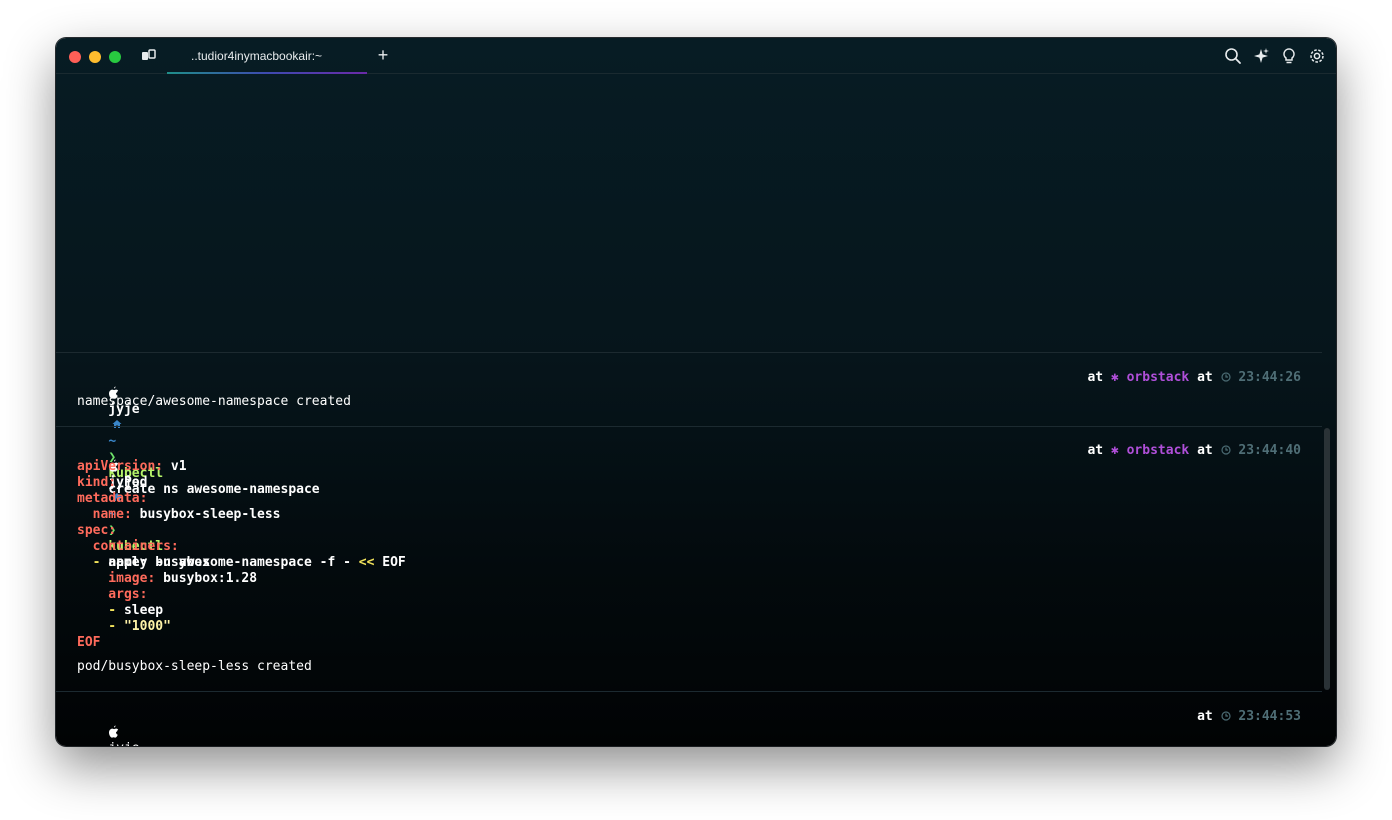  What do you see at coordinates (140, 610) in the screenshot?
I see `yaml-value: sleep` at bounding box center [140, 610].